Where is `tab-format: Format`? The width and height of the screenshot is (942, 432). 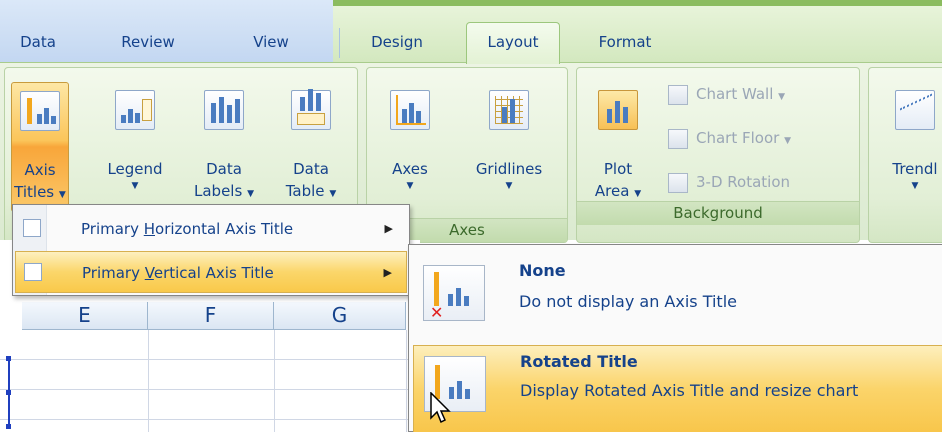 tab-format: Format is located at coordinates (625, 44).